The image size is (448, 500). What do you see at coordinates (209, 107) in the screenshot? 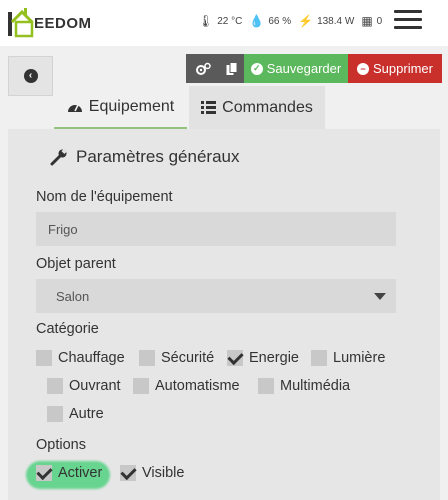
I see `list-icon` at bounding box center [209, 107].